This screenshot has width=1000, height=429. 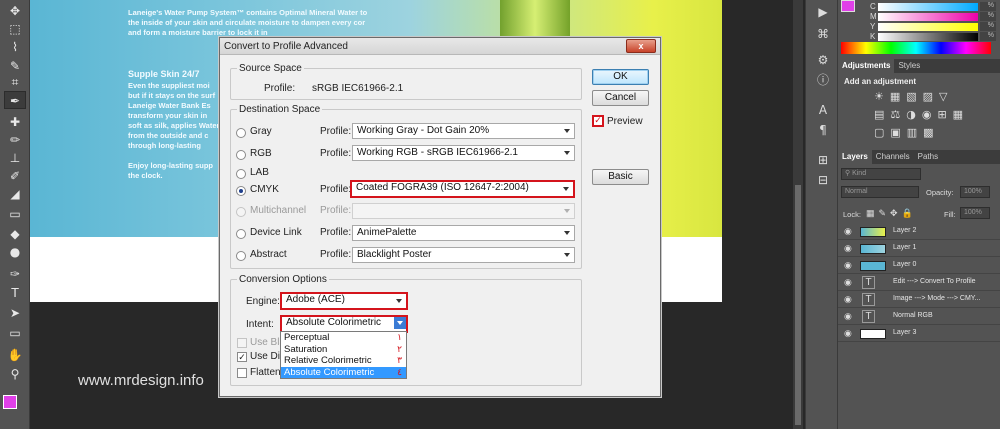 I want to click on eraser-tool-icon: ◢, so click(x=15, y=194).